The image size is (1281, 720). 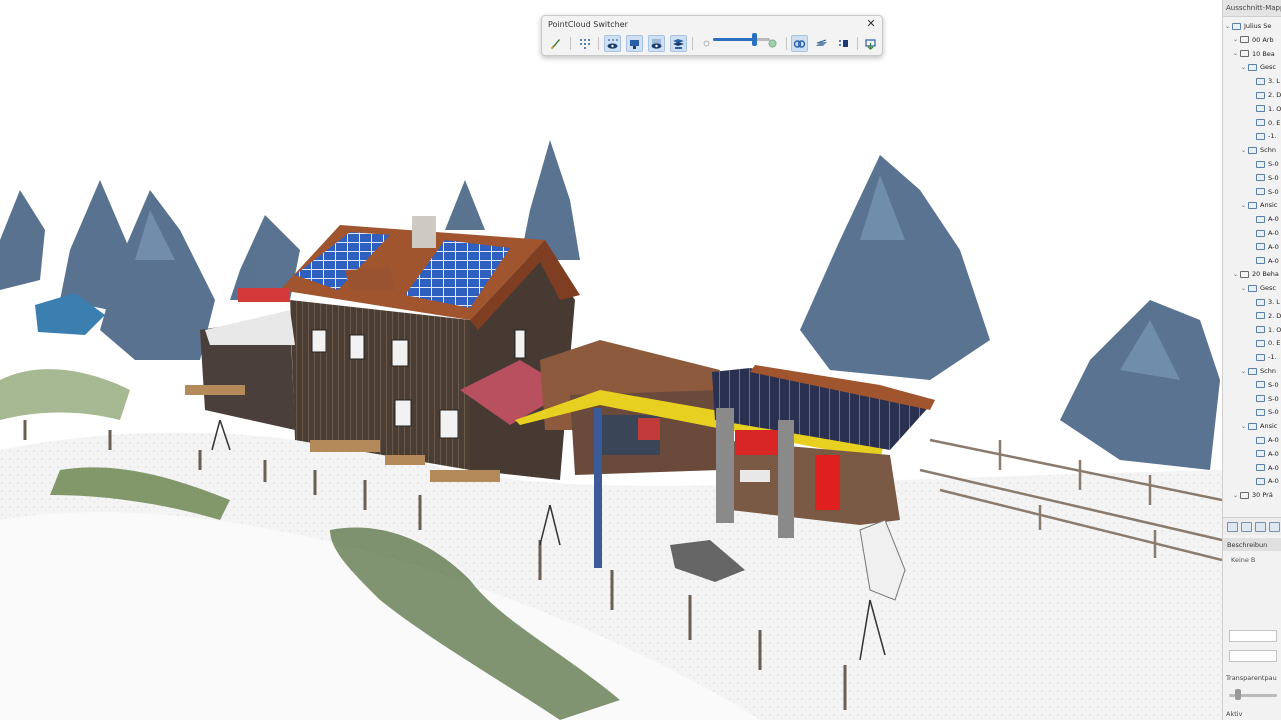 I want to click on tree-item-label: 30 Prä, so click(x=1262, y=495).